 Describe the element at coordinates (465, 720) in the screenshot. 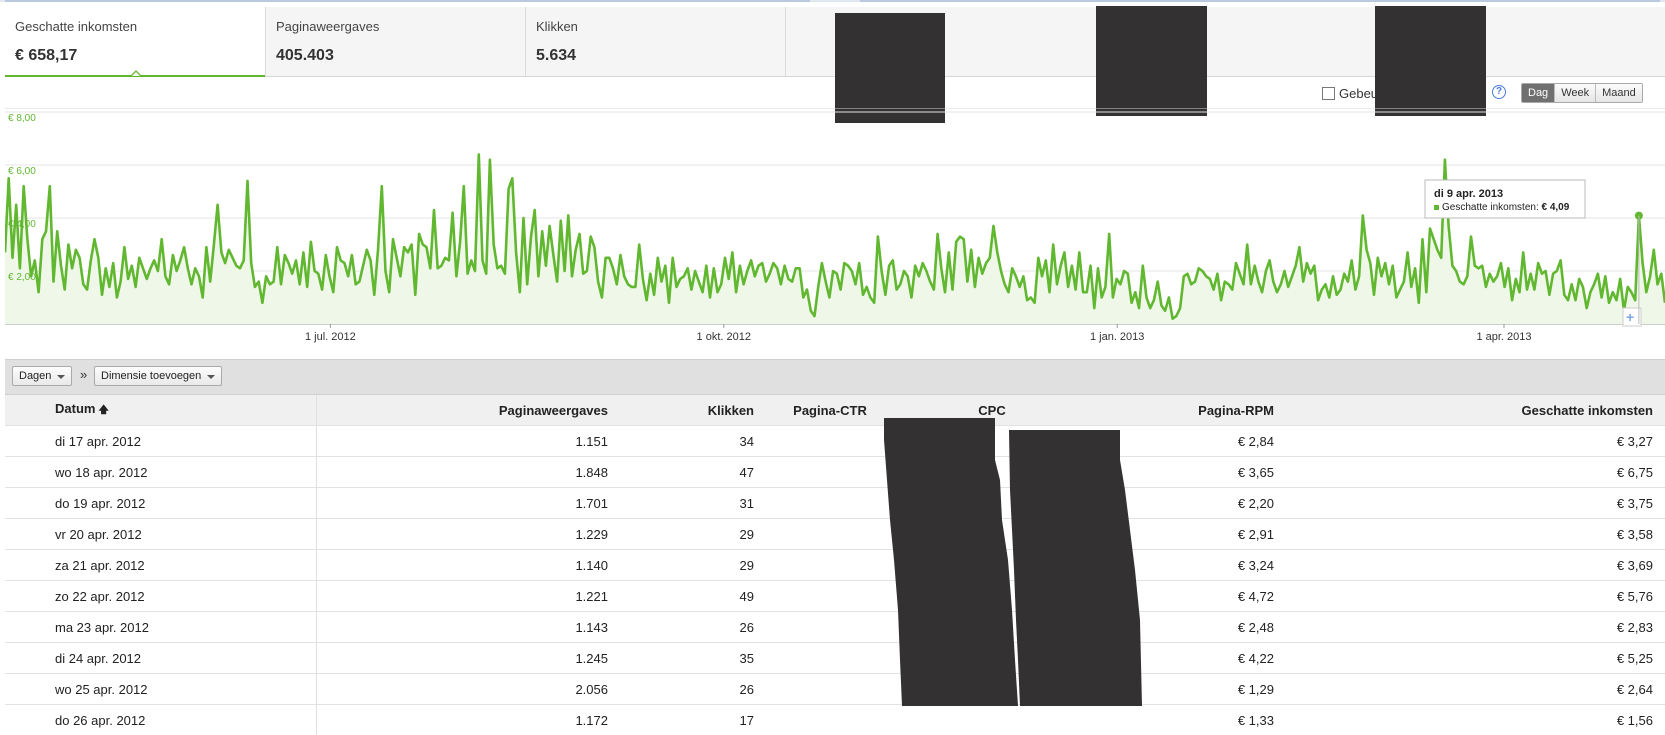

I see `cell-pageviews: 1.172` at that location.